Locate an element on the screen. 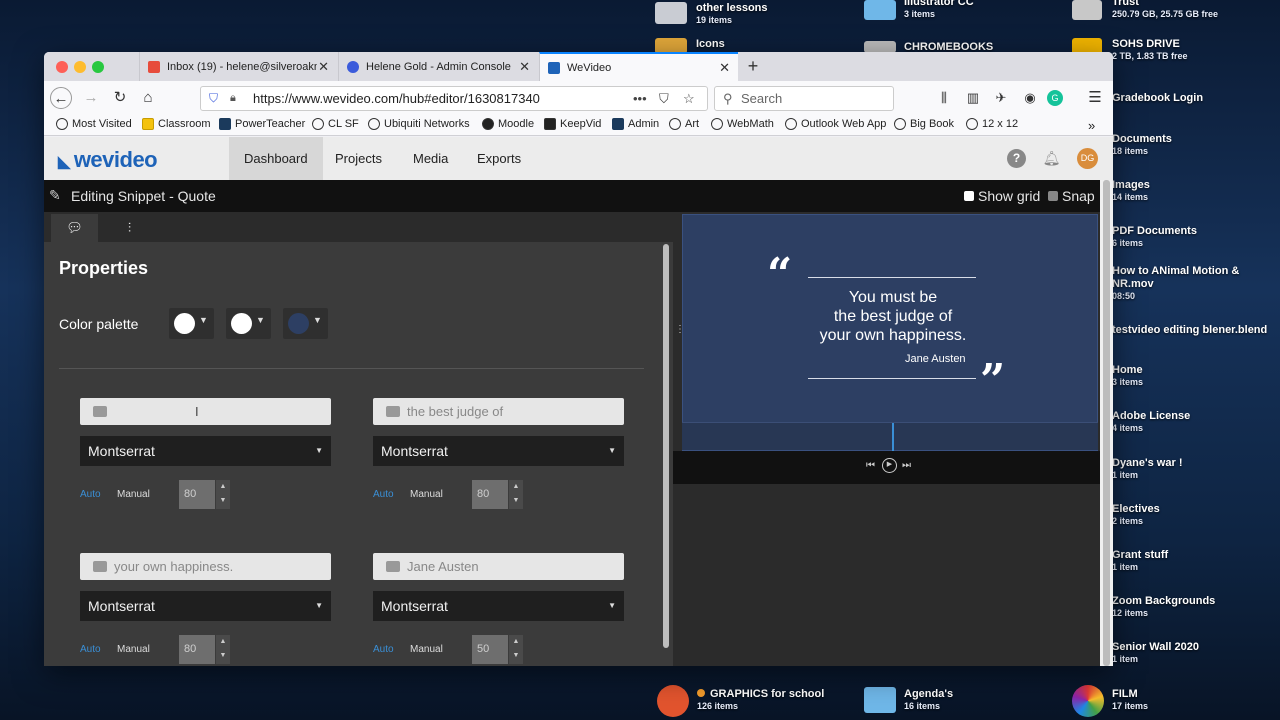  bookmark-admin: Admin is located at coordinates (635, 124).